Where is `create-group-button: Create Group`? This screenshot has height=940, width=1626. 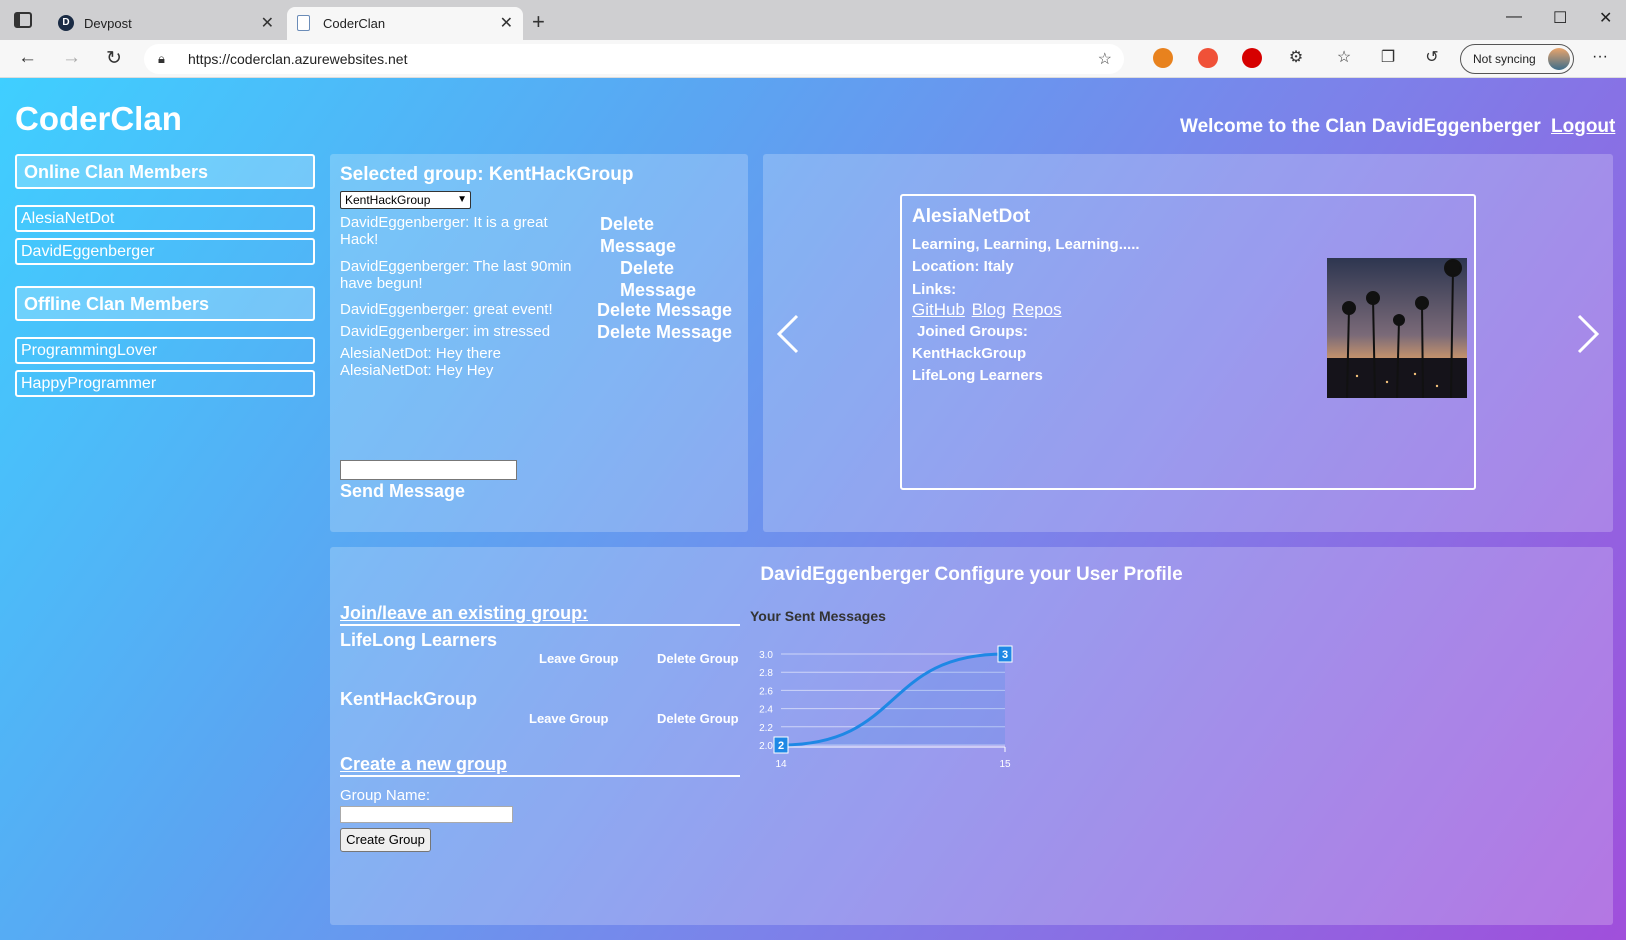
create-group-button: Create Group is located at coordinates (385, 840).